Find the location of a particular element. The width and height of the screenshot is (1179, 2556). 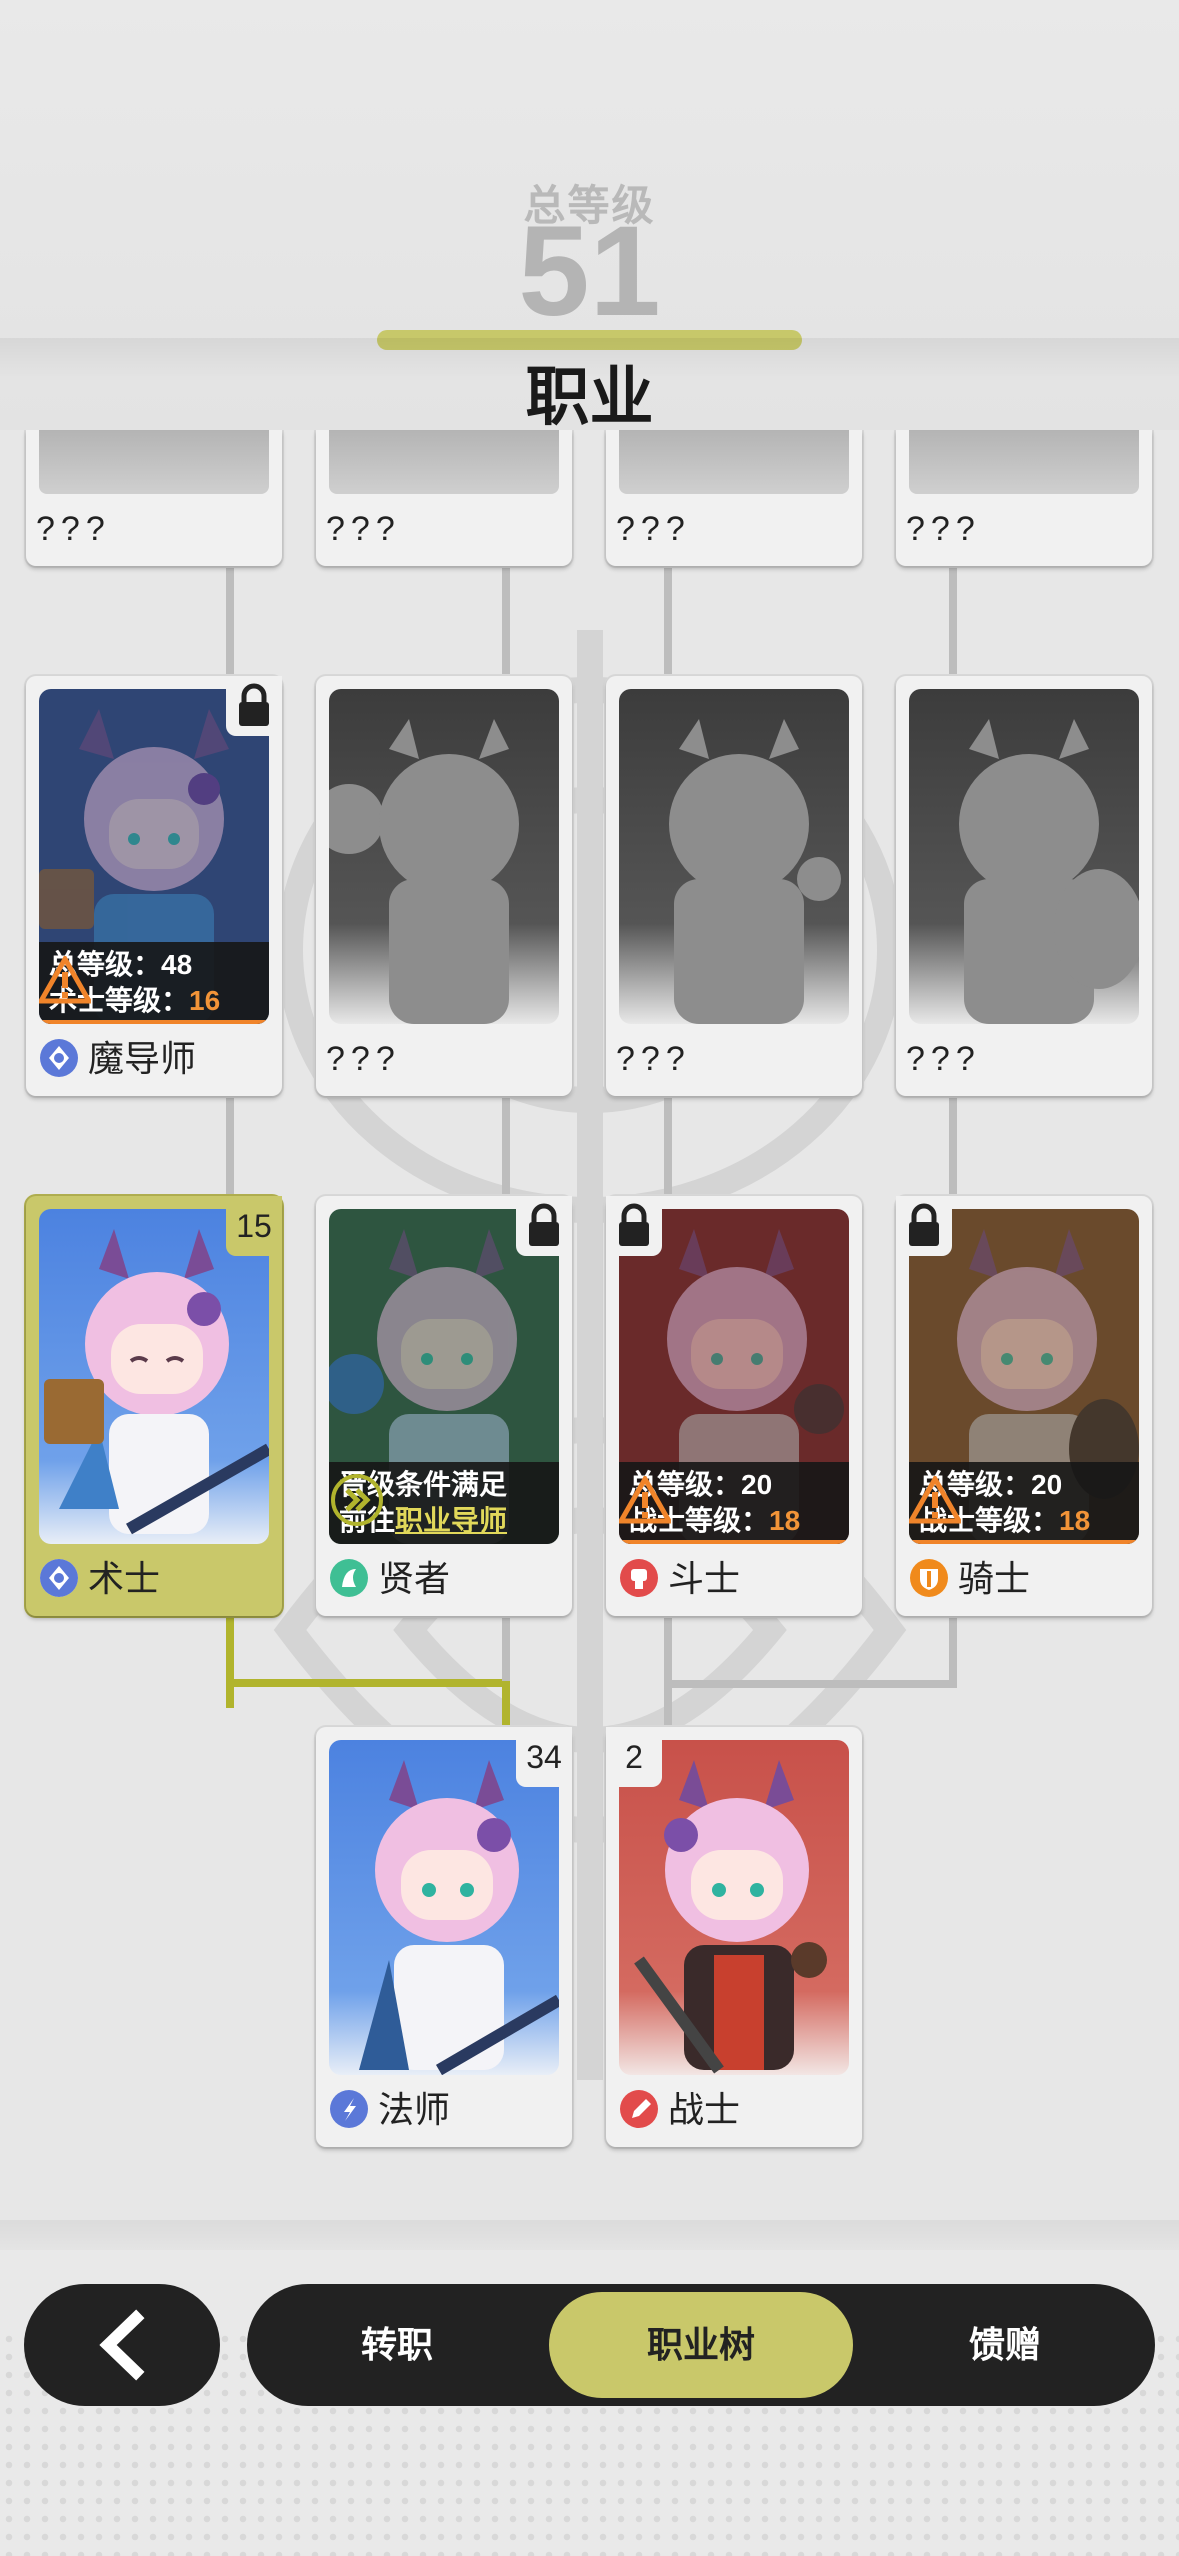

job-name: 骑士 is located at coordinates (994, 1578).